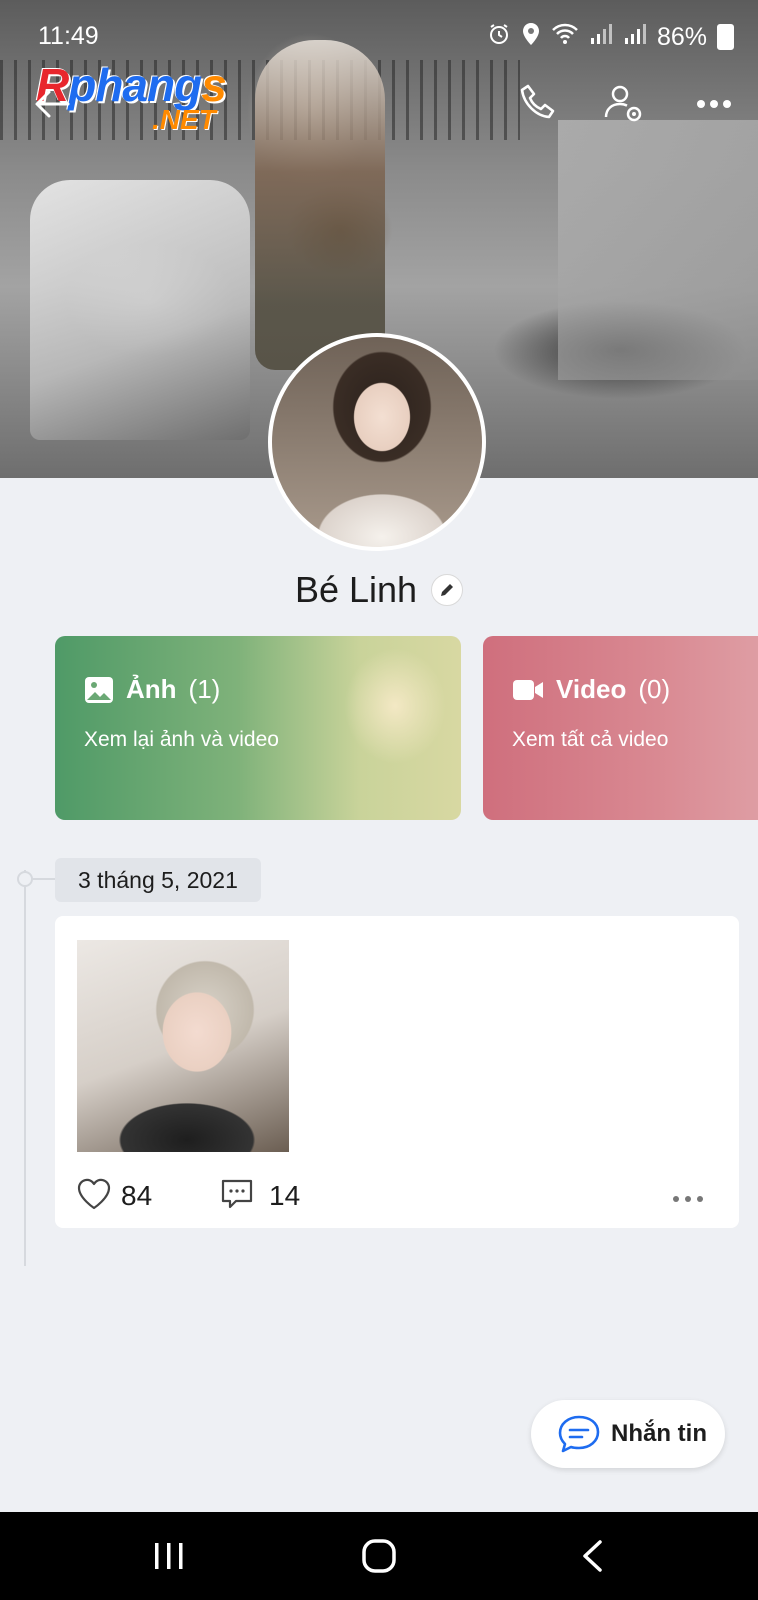  Describe the element at coordinates (528, 689) in the screenshot. I see `video-camera-icon` at that location.